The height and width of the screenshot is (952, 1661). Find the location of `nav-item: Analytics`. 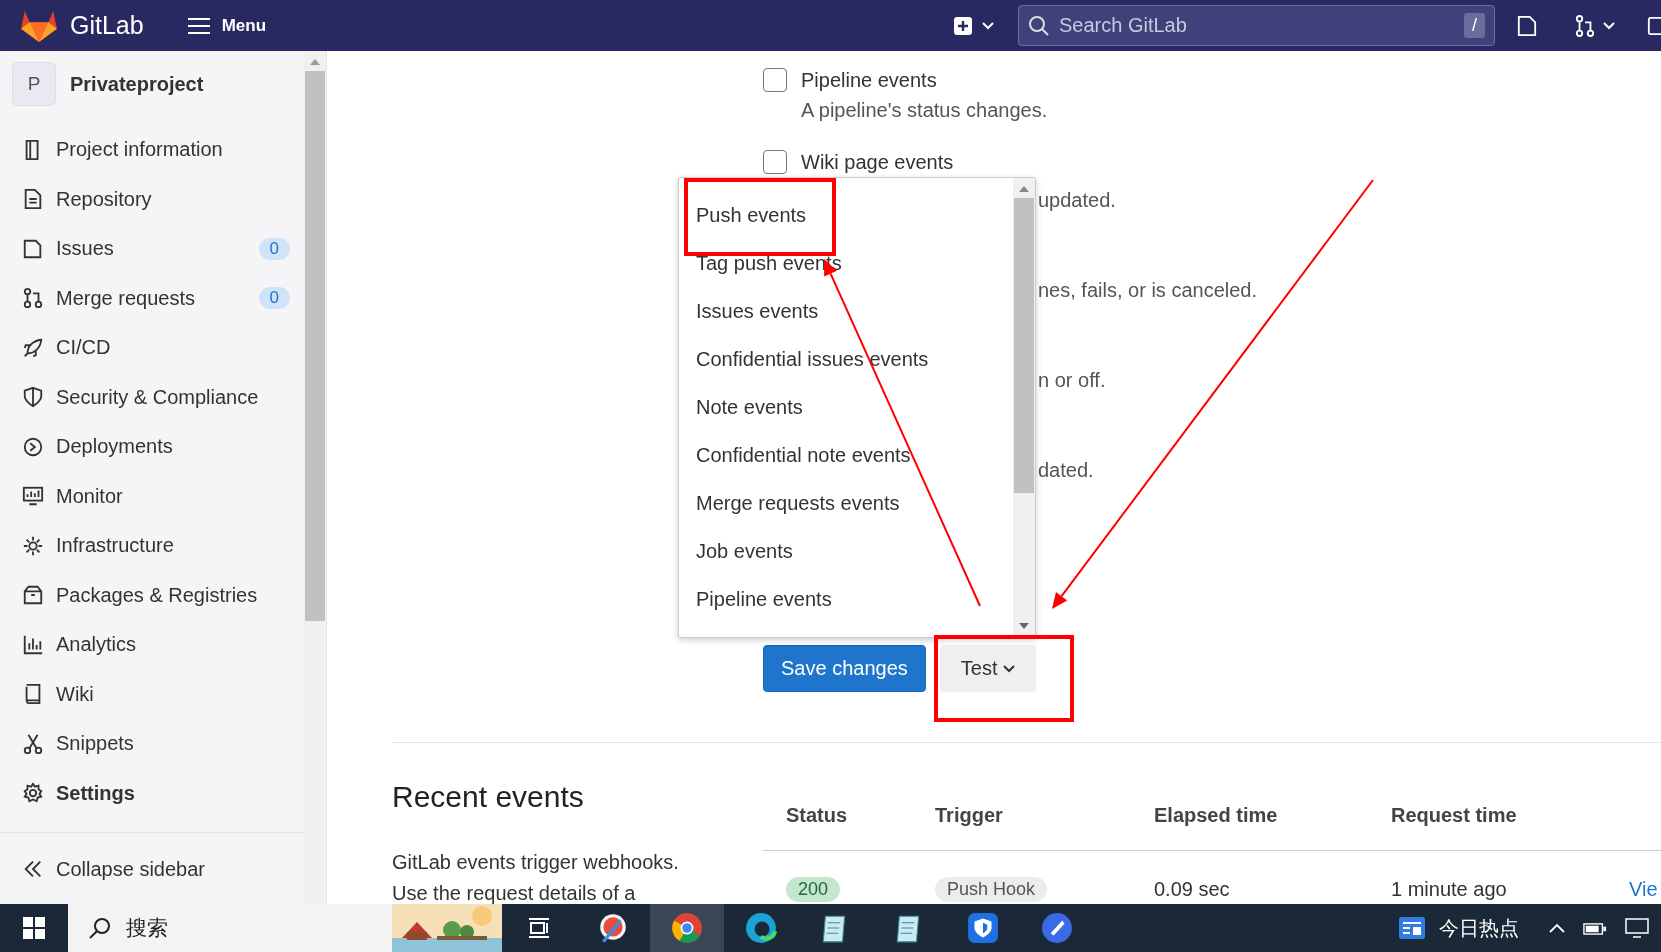

nav-item: Analytics is located at coordinates (152, 645).